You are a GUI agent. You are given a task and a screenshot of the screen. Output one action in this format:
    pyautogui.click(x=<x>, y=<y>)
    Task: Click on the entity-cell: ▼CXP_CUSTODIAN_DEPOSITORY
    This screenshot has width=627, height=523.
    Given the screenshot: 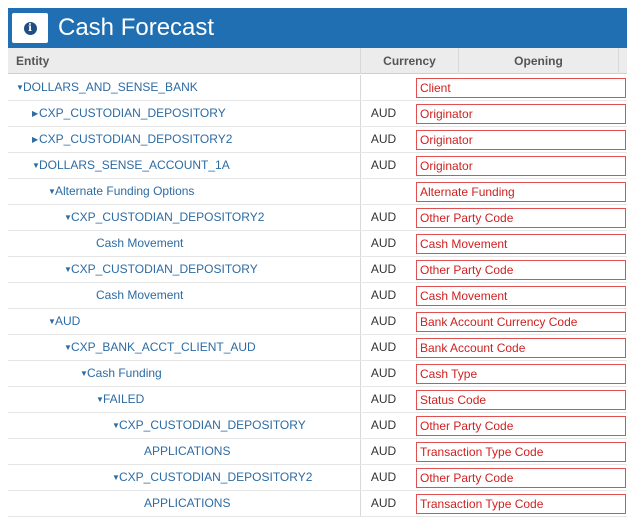 What is the action you would take?
    pyautogui.click(x=184, y=269)
    